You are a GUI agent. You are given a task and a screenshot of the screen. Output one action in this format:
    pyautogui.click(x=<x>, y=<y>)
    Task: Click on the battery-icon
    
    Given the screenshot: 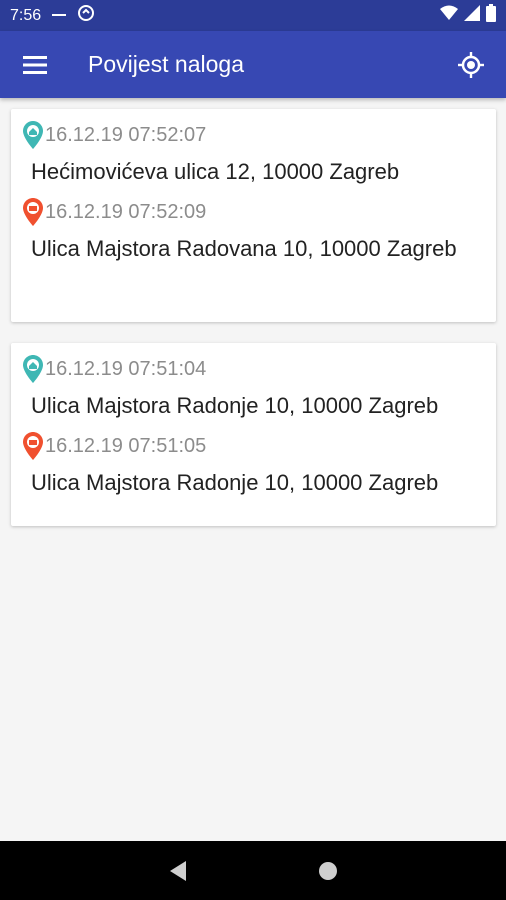 What is the action you would take?
    pyautogui.click(x=491, y=15)
    